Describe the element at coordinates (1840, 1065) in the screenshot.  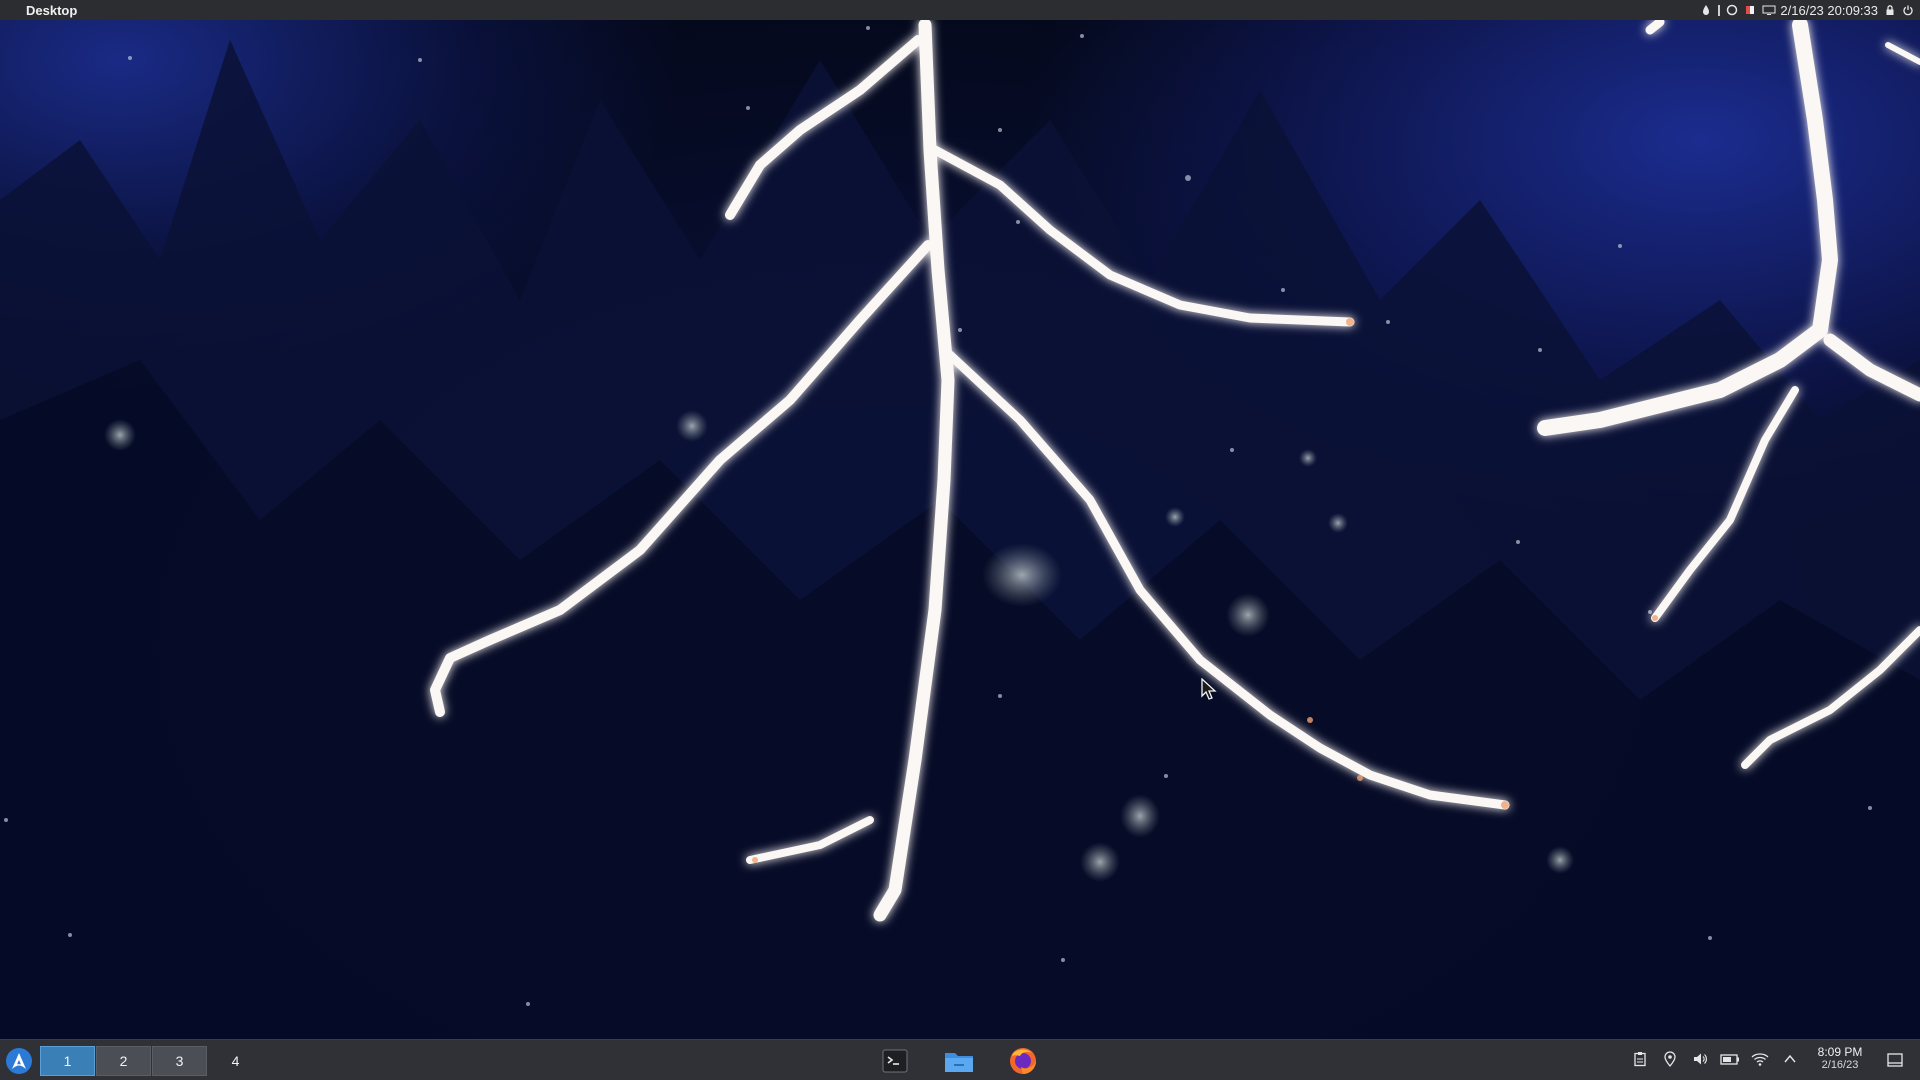
I see `clock-date: 2/16/23` at that location.